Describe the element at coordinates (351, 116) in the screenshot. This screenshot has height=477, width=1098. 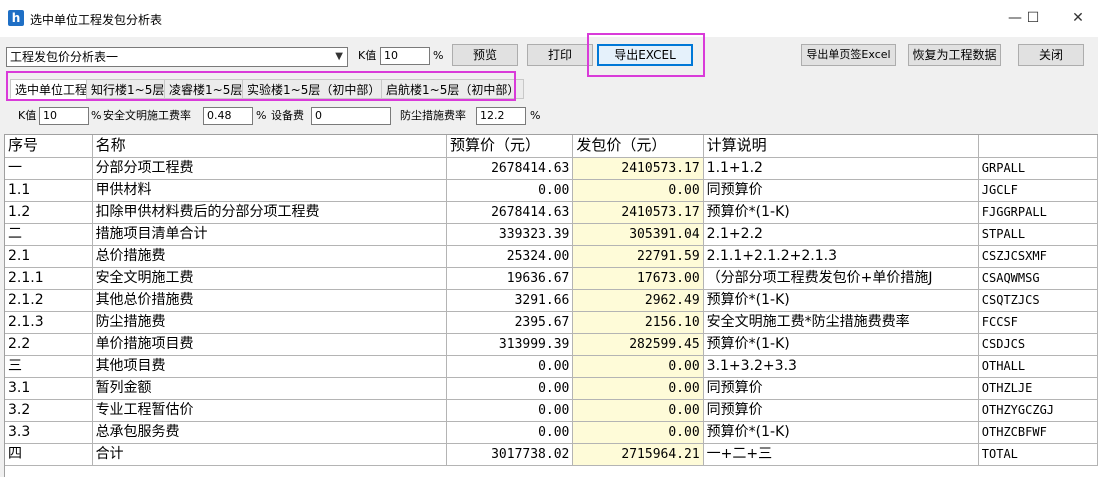
I see `equipment-fee-input: 0` at that location.